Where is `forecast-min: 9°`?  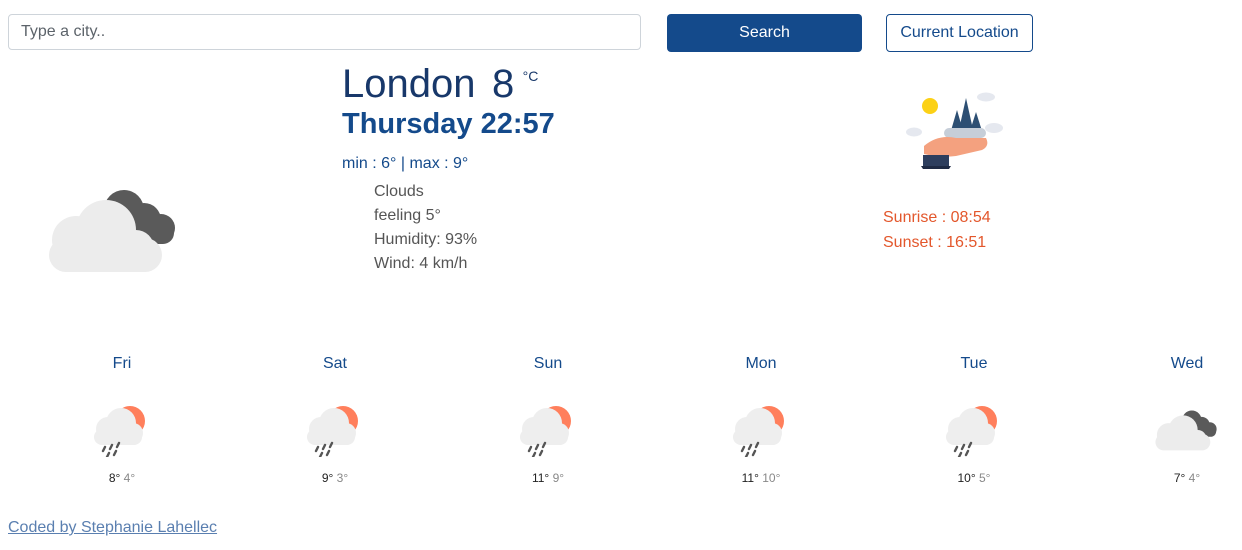 forecast-min: 9° is located at coordinates (558, 478).